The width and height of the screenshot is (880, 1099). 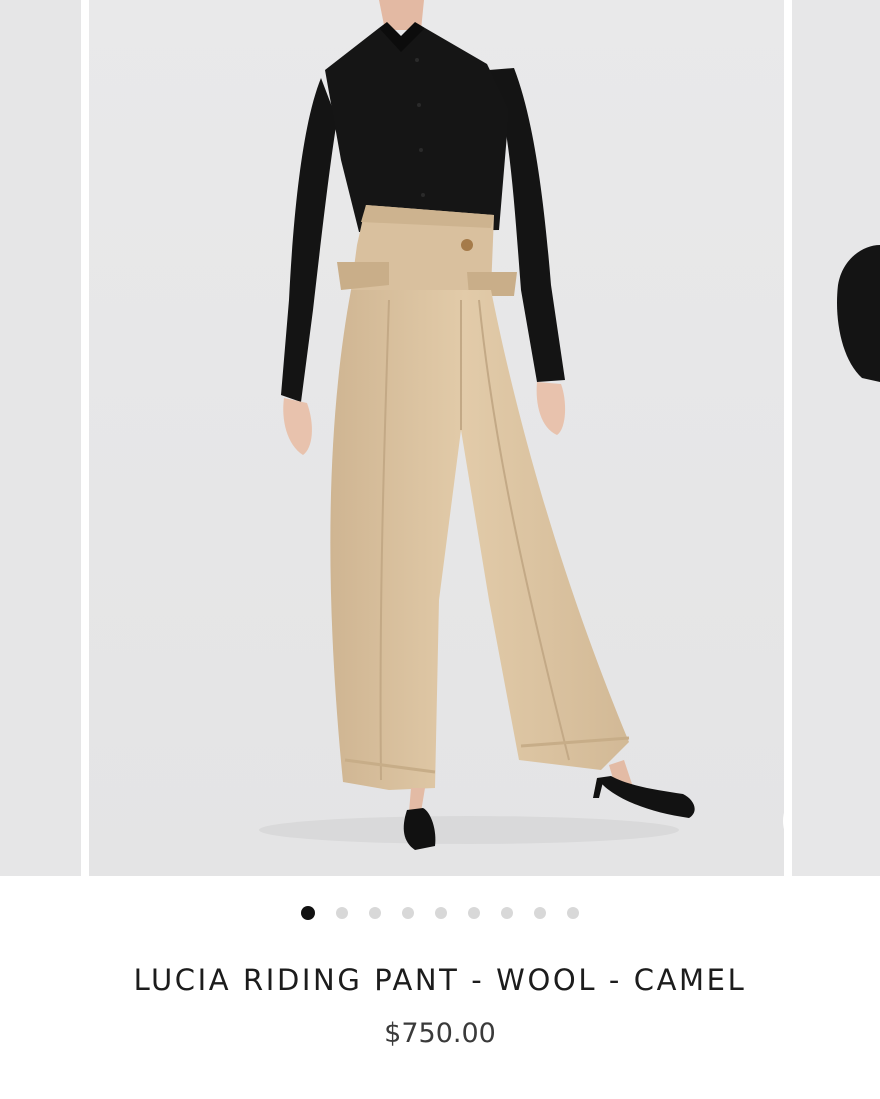 I want to click on product-price: $750.00, so click(x=440, y=1033).